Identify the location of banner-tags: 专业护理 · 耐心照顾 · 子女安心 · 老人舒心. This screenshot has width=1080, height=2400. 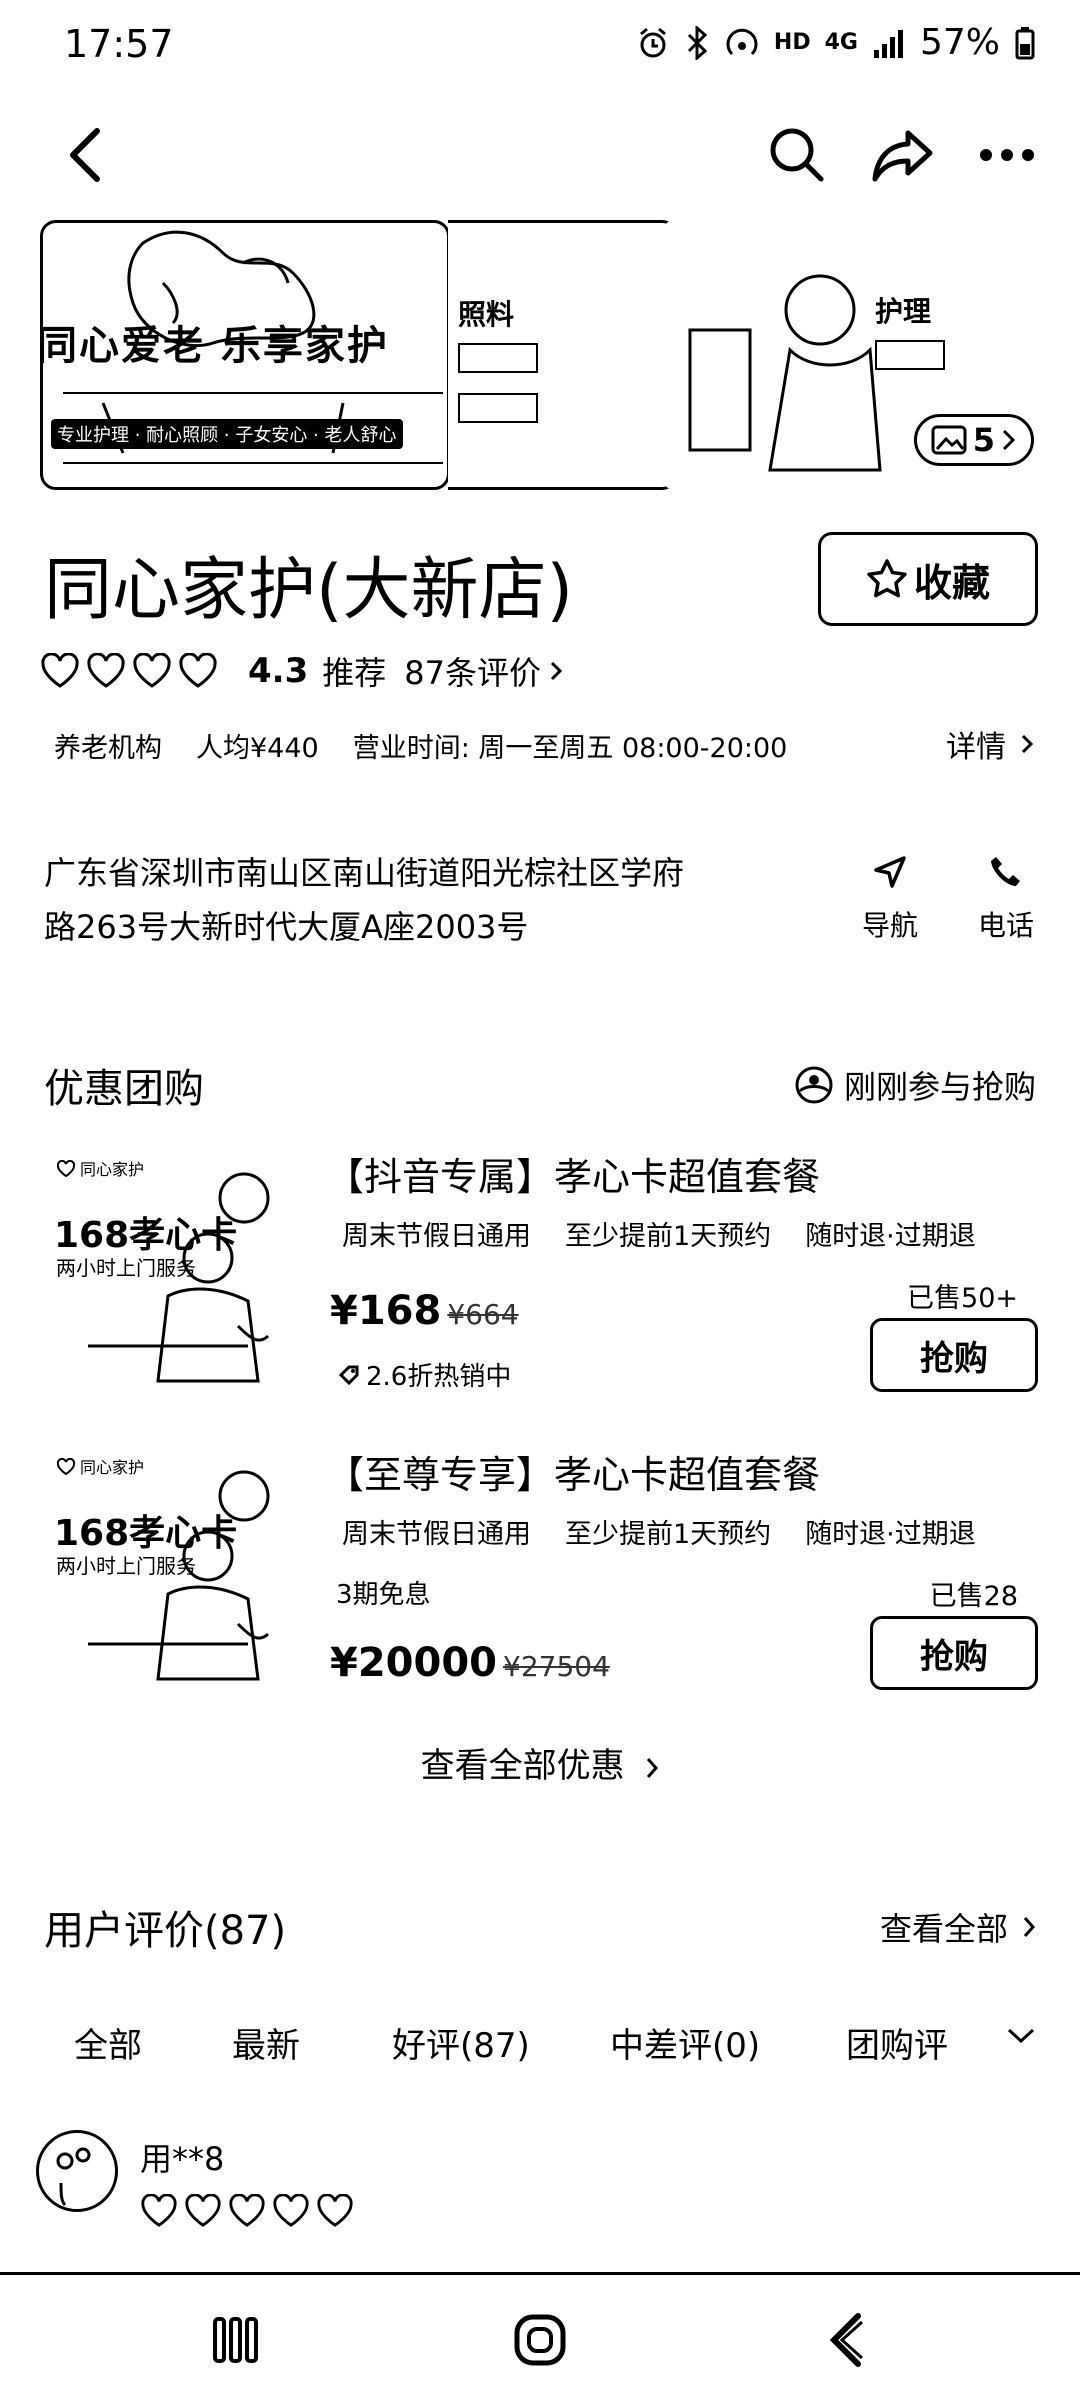
(227, 434).